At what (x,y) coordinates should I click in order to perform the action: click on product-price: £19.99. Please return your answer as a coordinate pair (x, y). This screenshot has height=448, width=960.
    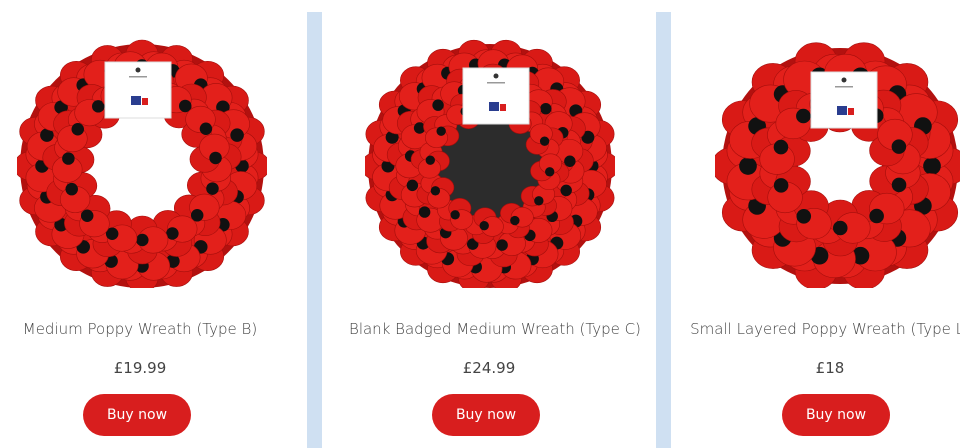
    Looking at the image, I should click on (140, 368).